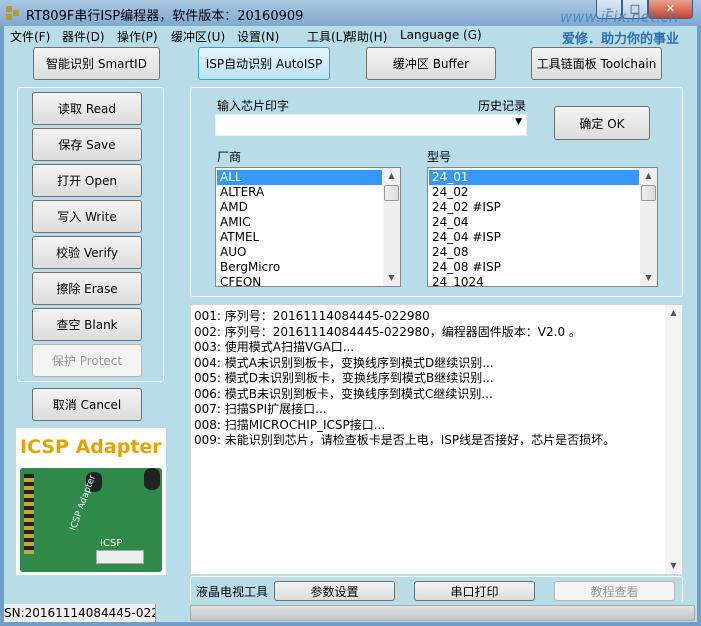  Describe the element at coordinates (442, 613) in the screenshot. I see `progress-bar` at that location.